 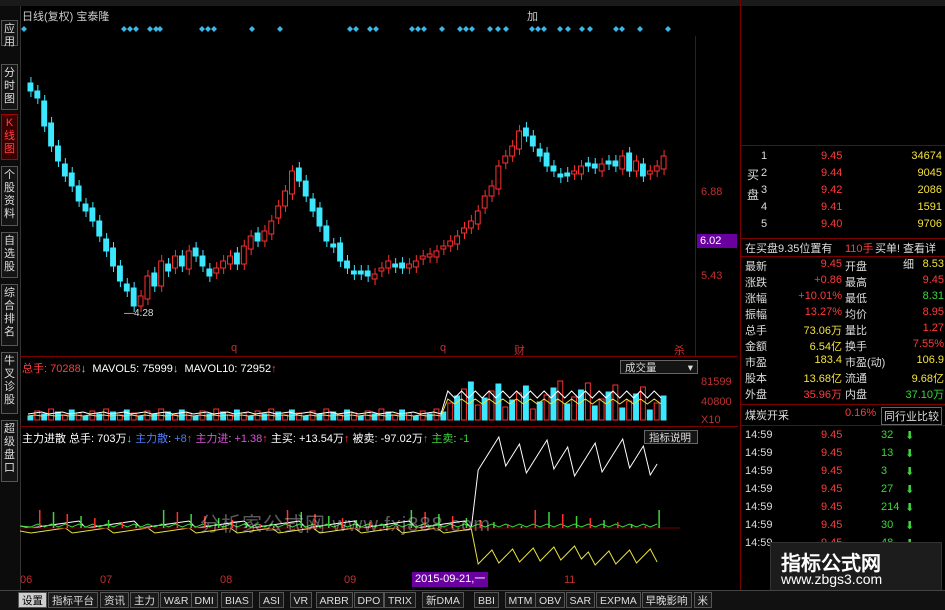 What do you see at coordinates (843, 378) in the screenshot?
I see `quote-row: 股本 13.68亿 流通 9.68亿` at bounding box center [843, 378].